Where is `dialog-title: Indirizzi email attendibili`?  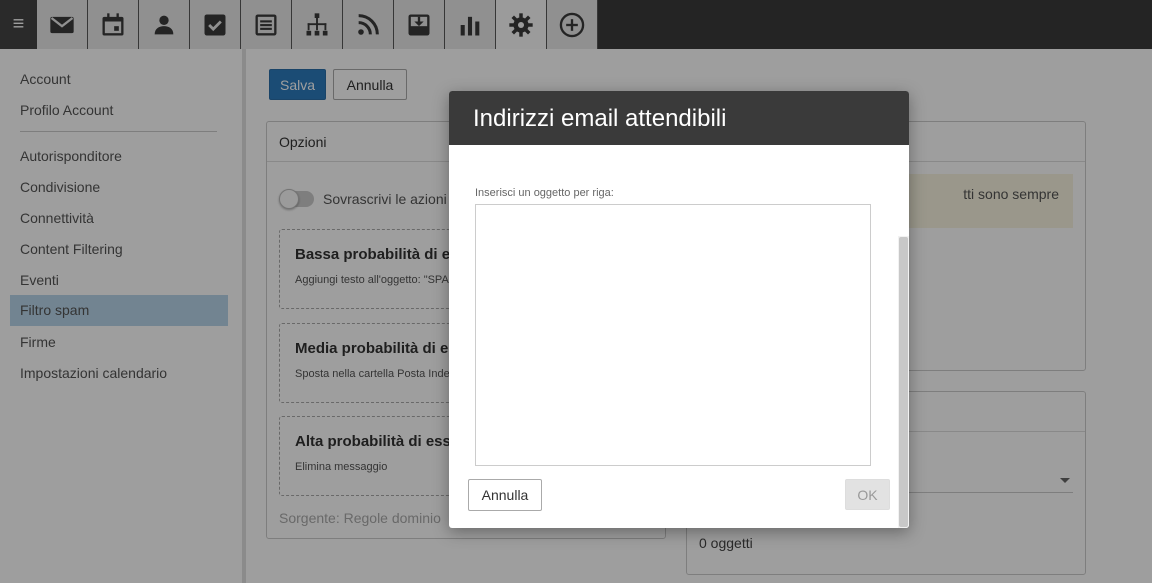 dialog-title: Indirizzi email attendibili is located at coordinates (679, 118).